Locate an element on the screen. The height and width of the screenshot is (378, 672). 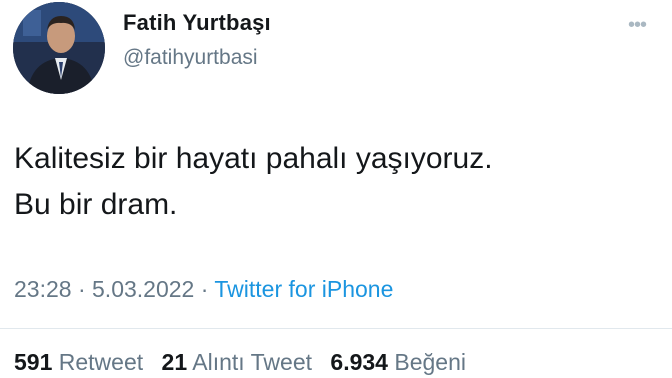
likes-count: 6.934 is located at coordinates (359, 362).